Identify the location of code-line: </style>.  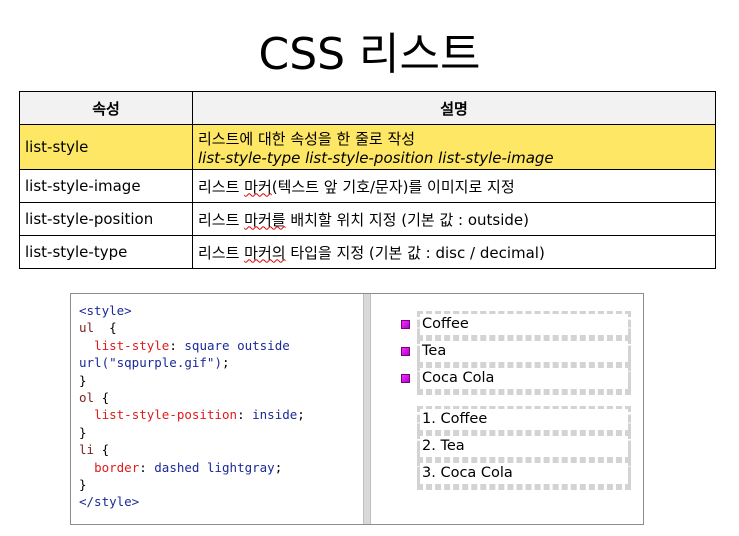
(109, 502).